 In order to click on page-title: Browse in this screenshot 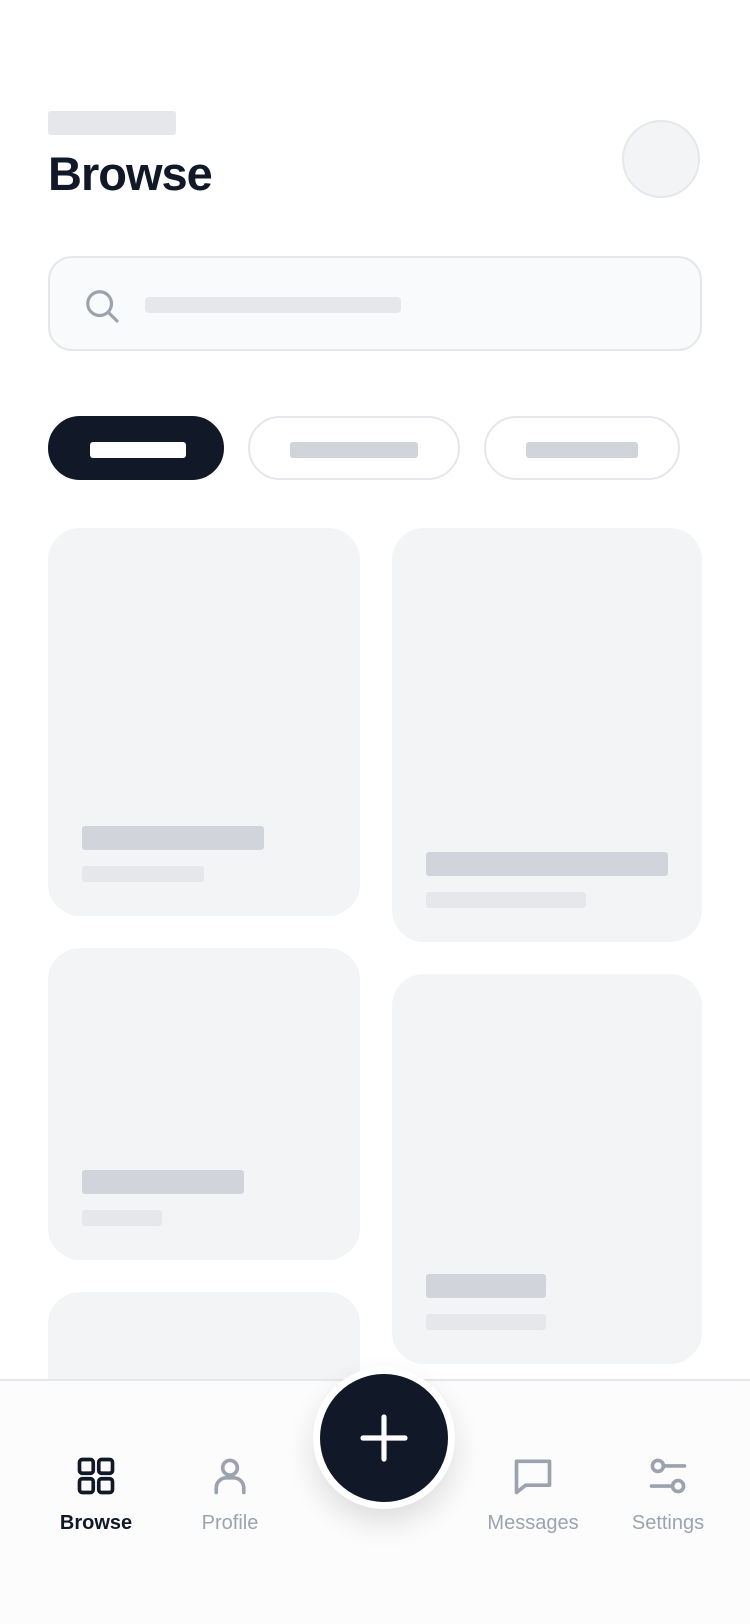, I will do `click(130, 173)`.